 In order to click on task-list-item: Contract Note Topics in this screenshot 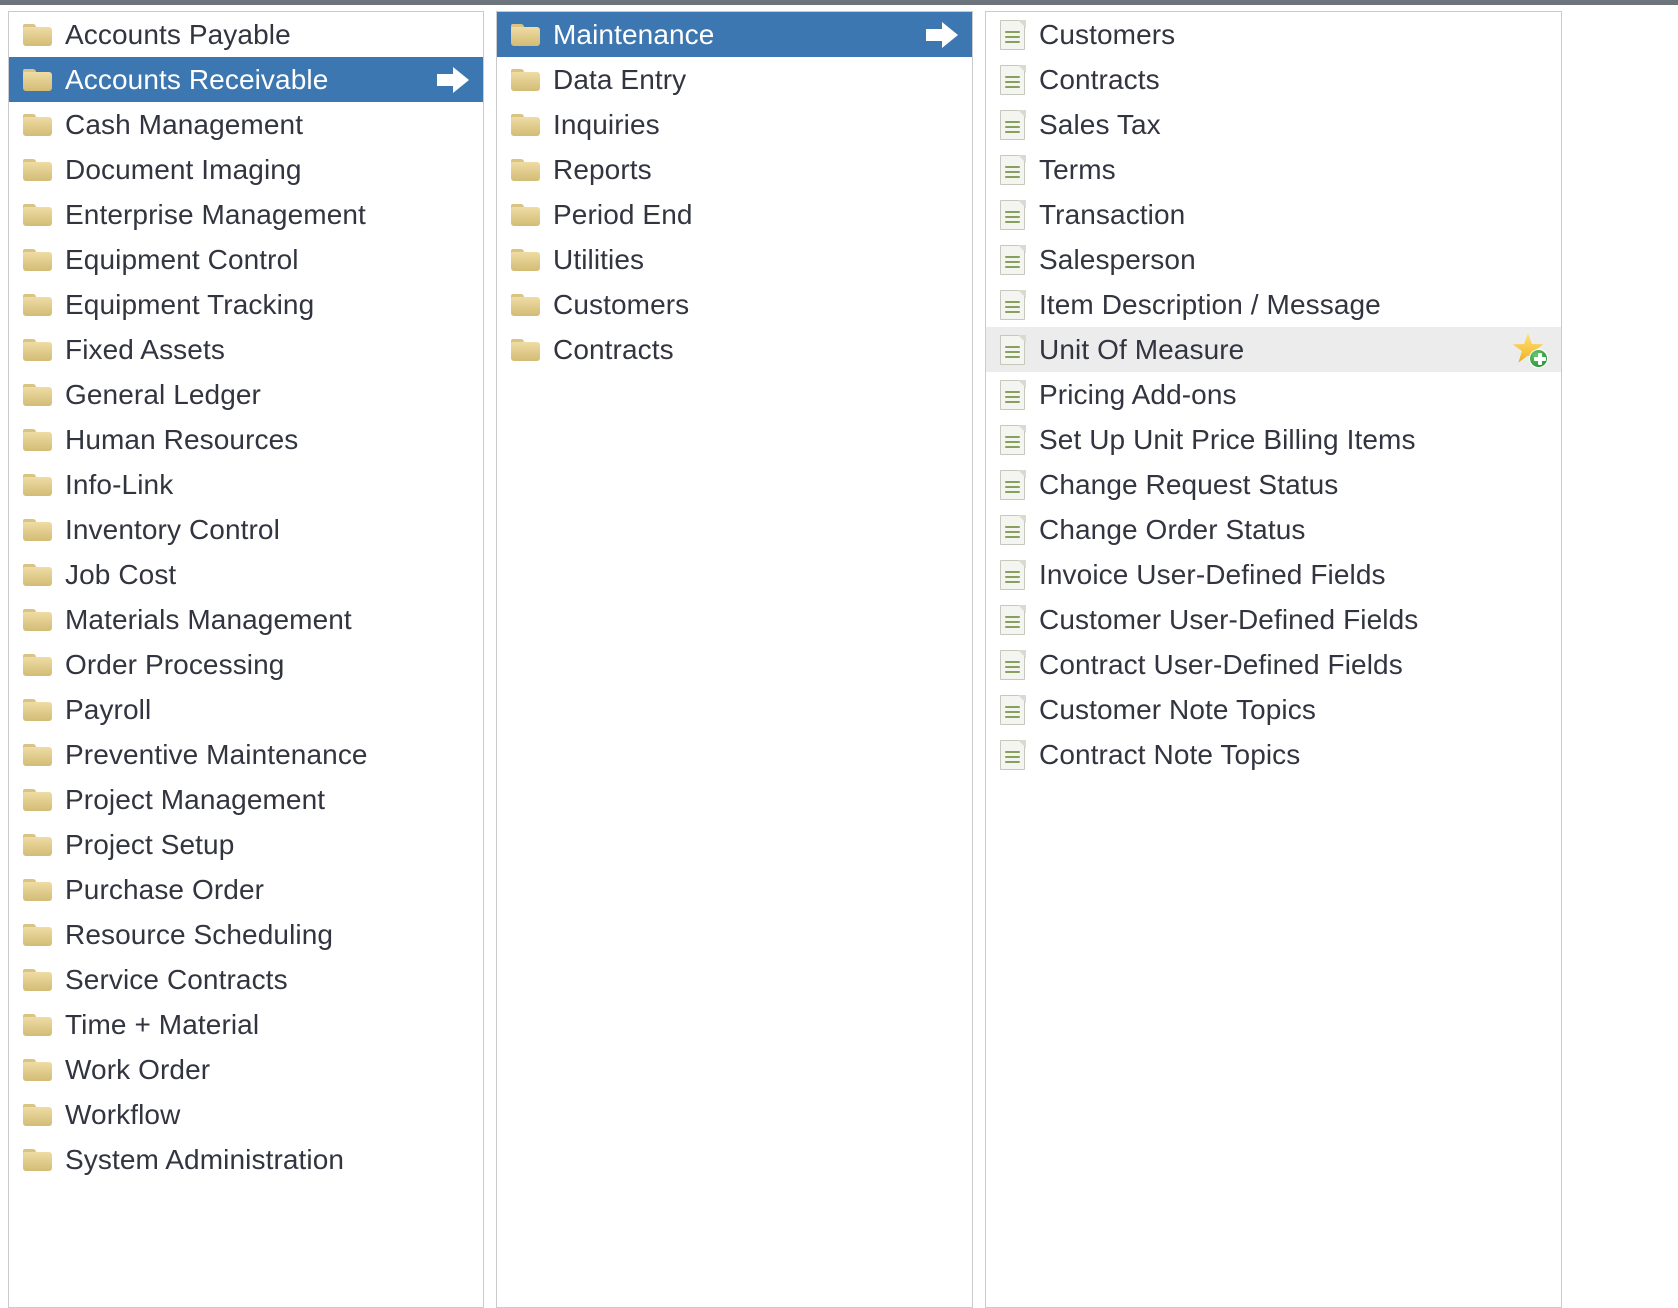, I will do `click(1273, 754)`.